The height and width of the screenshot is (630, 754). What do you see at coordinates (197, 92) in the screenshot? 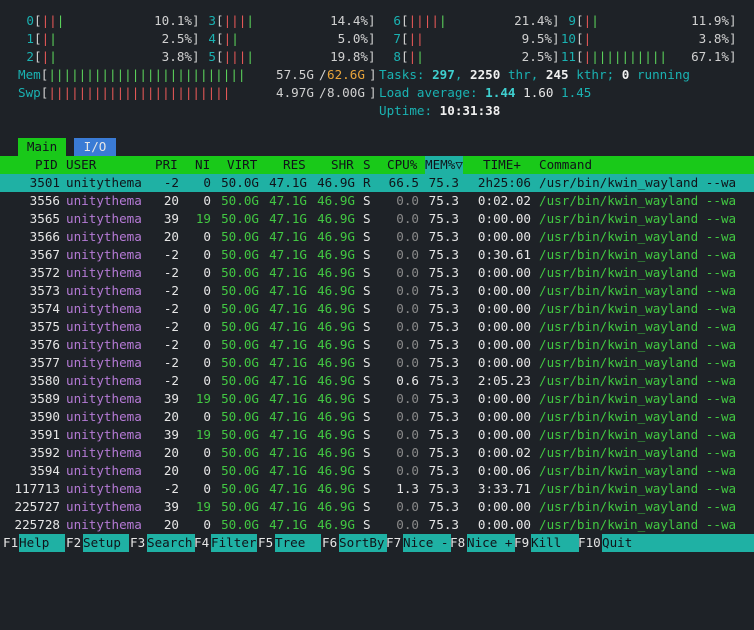
I see `swp-meter: Swp[|||||||||||||||||||||||| 4.97G/8.00G]` at bounding box center [197, 92].